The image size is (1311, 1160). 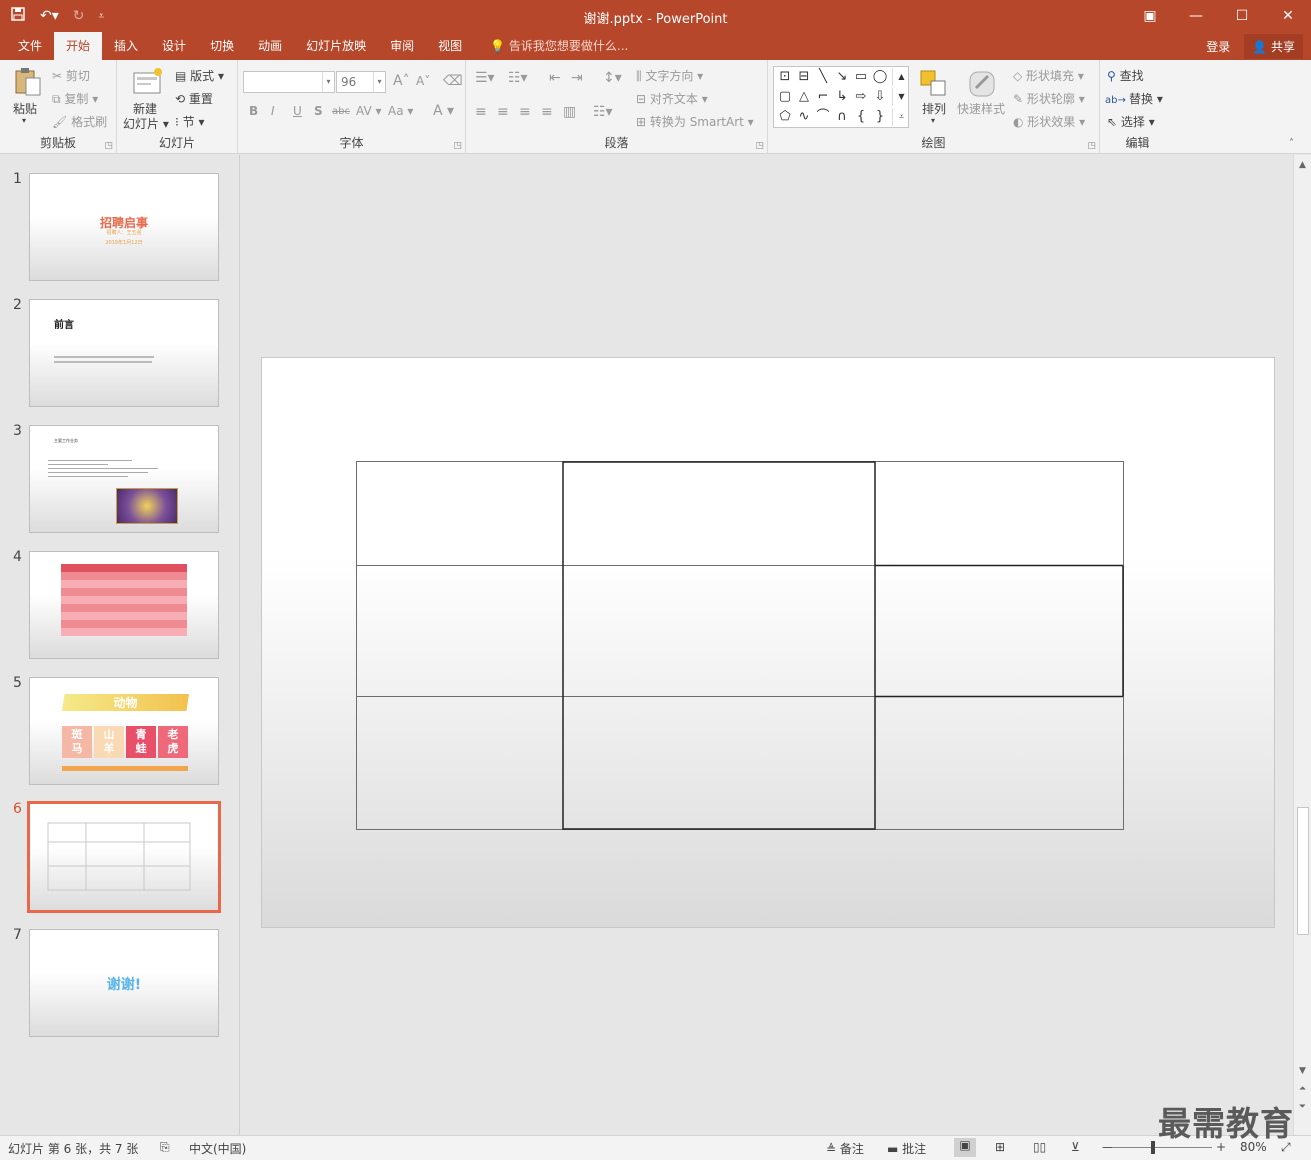 I want to click on language-indicator: 中文(中国), so click(x=217, y=1148).